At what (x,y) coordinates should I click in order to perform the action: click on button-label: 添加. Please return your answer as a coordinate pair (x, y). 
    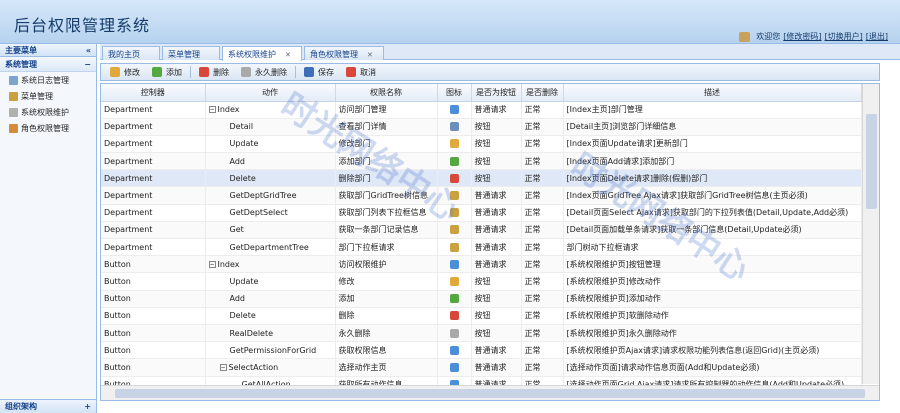
    Looking at the image, I should click on (174, 72).